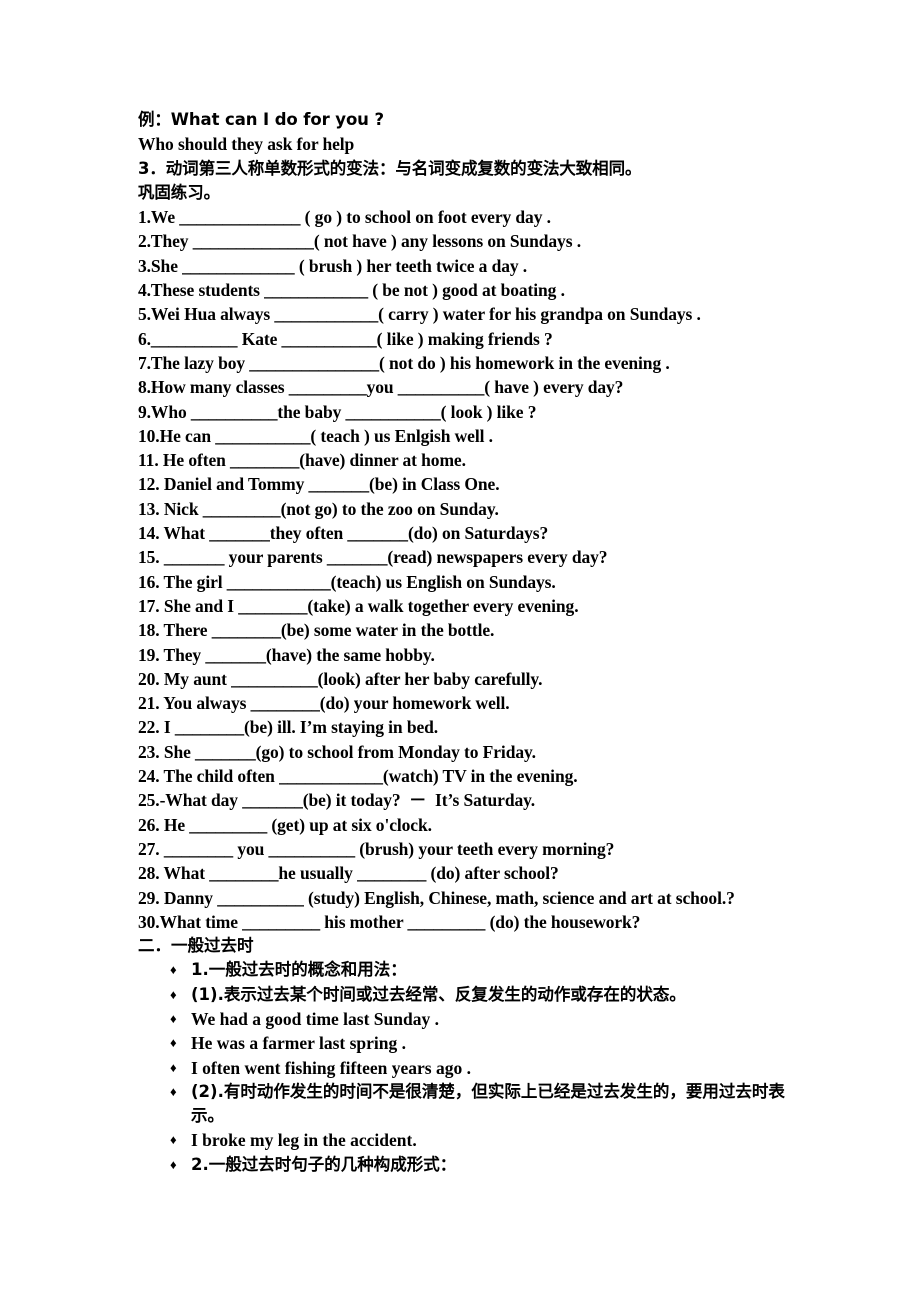  I want to click on bullet-item-label: (2).有时动作发生的时间不是很清楚，但实际上已经是过去发生的，要用过去时表示。, so click(488, 1103).